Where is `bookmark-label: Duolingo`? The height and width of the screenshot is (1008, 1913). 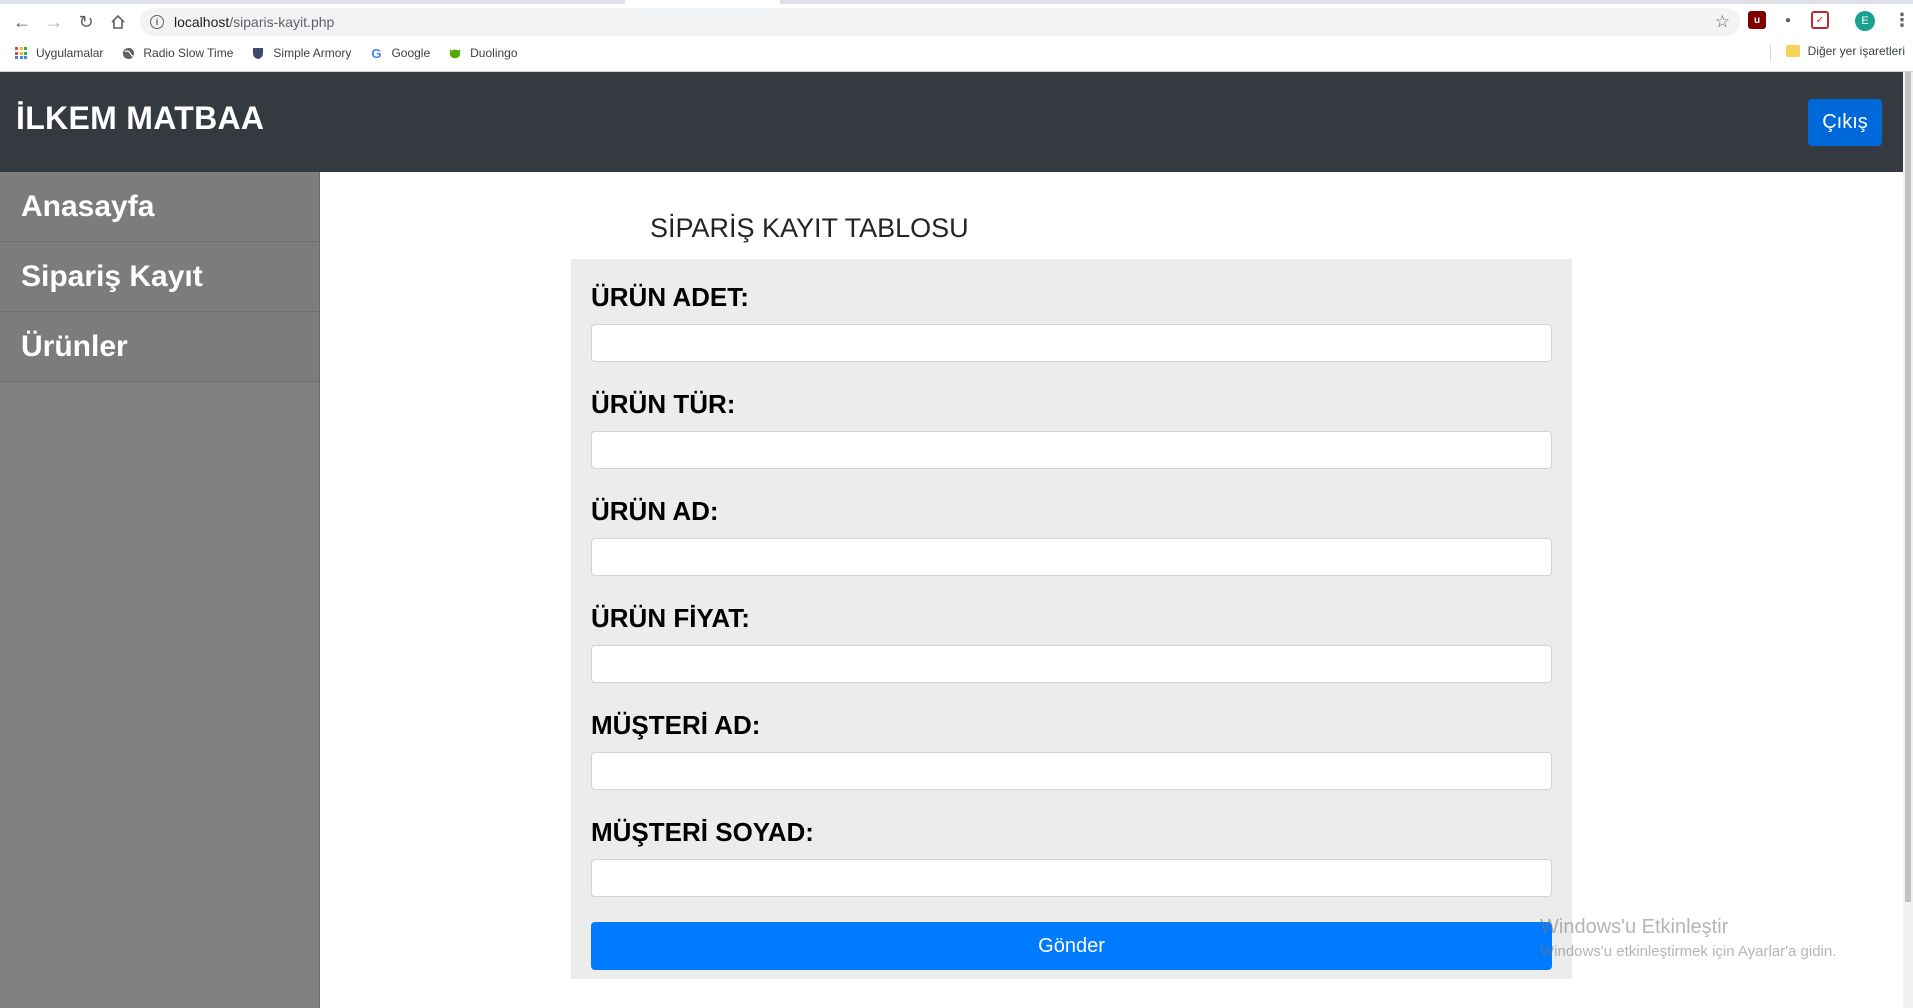
bookmark-label: Duolingo is located at coordinates (494, 53).